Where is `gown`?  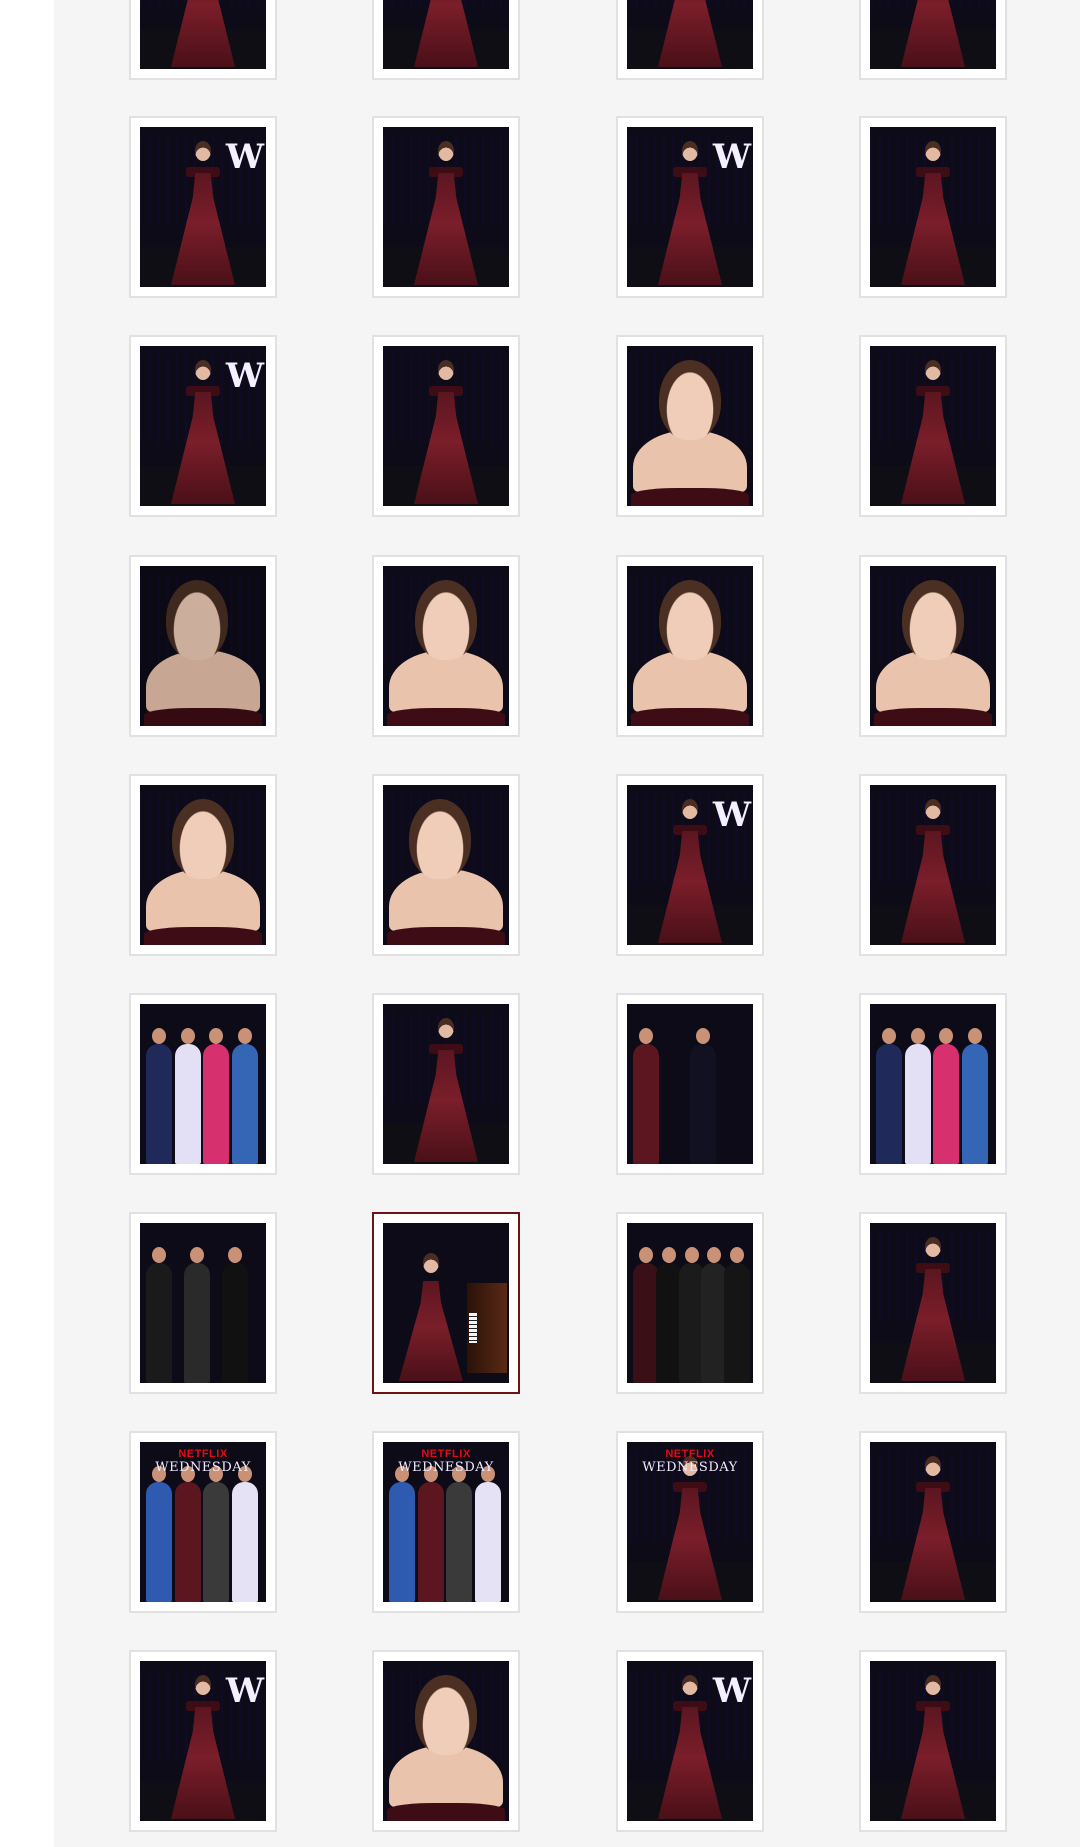 gown is located at coordinates (933, 33).